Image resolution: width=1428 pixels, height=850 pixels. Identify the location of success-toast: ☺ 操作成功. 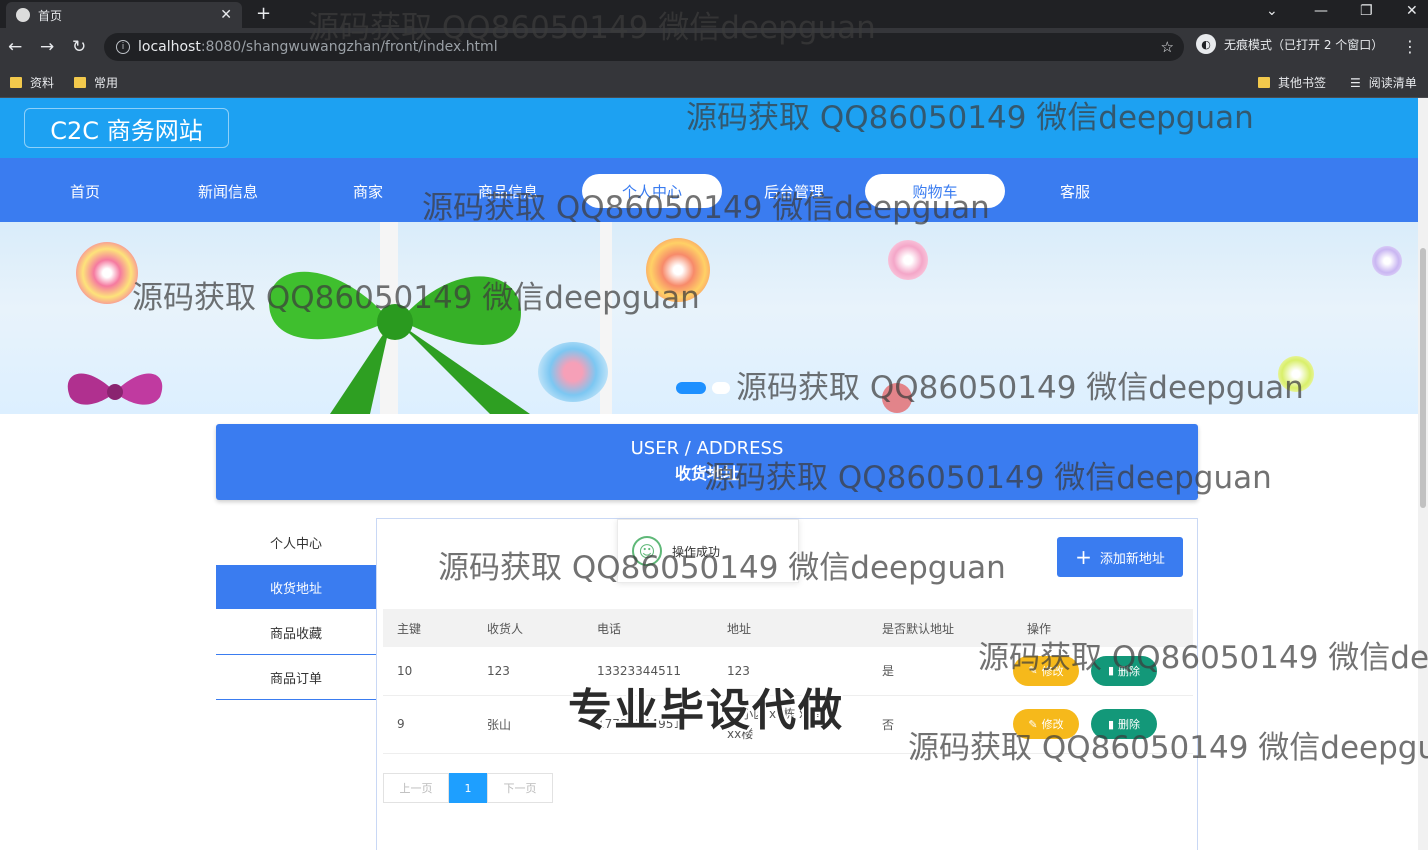
(708, 551).